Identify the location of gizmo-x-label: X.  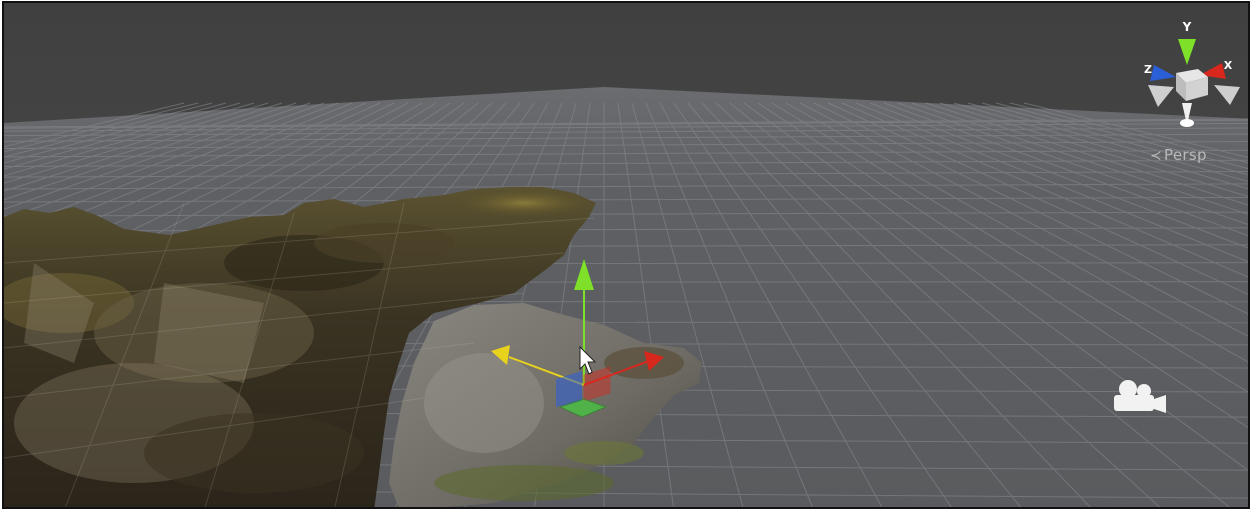
(1228, 65).